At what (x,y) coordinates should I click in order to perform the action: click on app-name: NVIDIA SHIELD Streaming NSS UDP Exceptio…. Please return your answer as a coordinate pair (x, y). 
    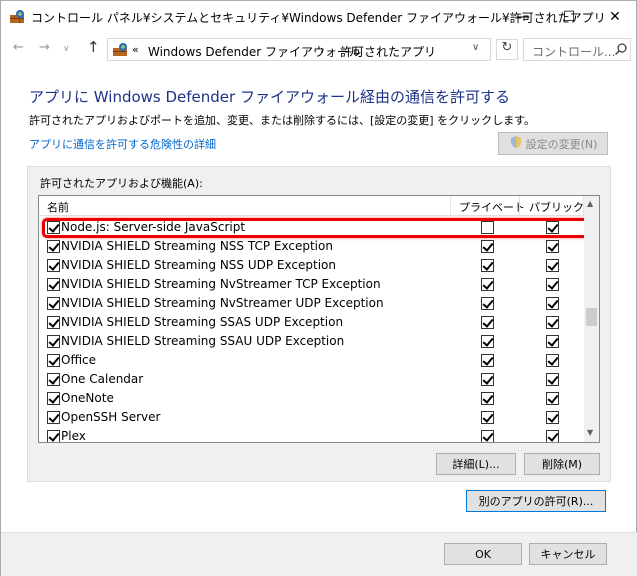
    Looking at the image, I should click on (198, 265).